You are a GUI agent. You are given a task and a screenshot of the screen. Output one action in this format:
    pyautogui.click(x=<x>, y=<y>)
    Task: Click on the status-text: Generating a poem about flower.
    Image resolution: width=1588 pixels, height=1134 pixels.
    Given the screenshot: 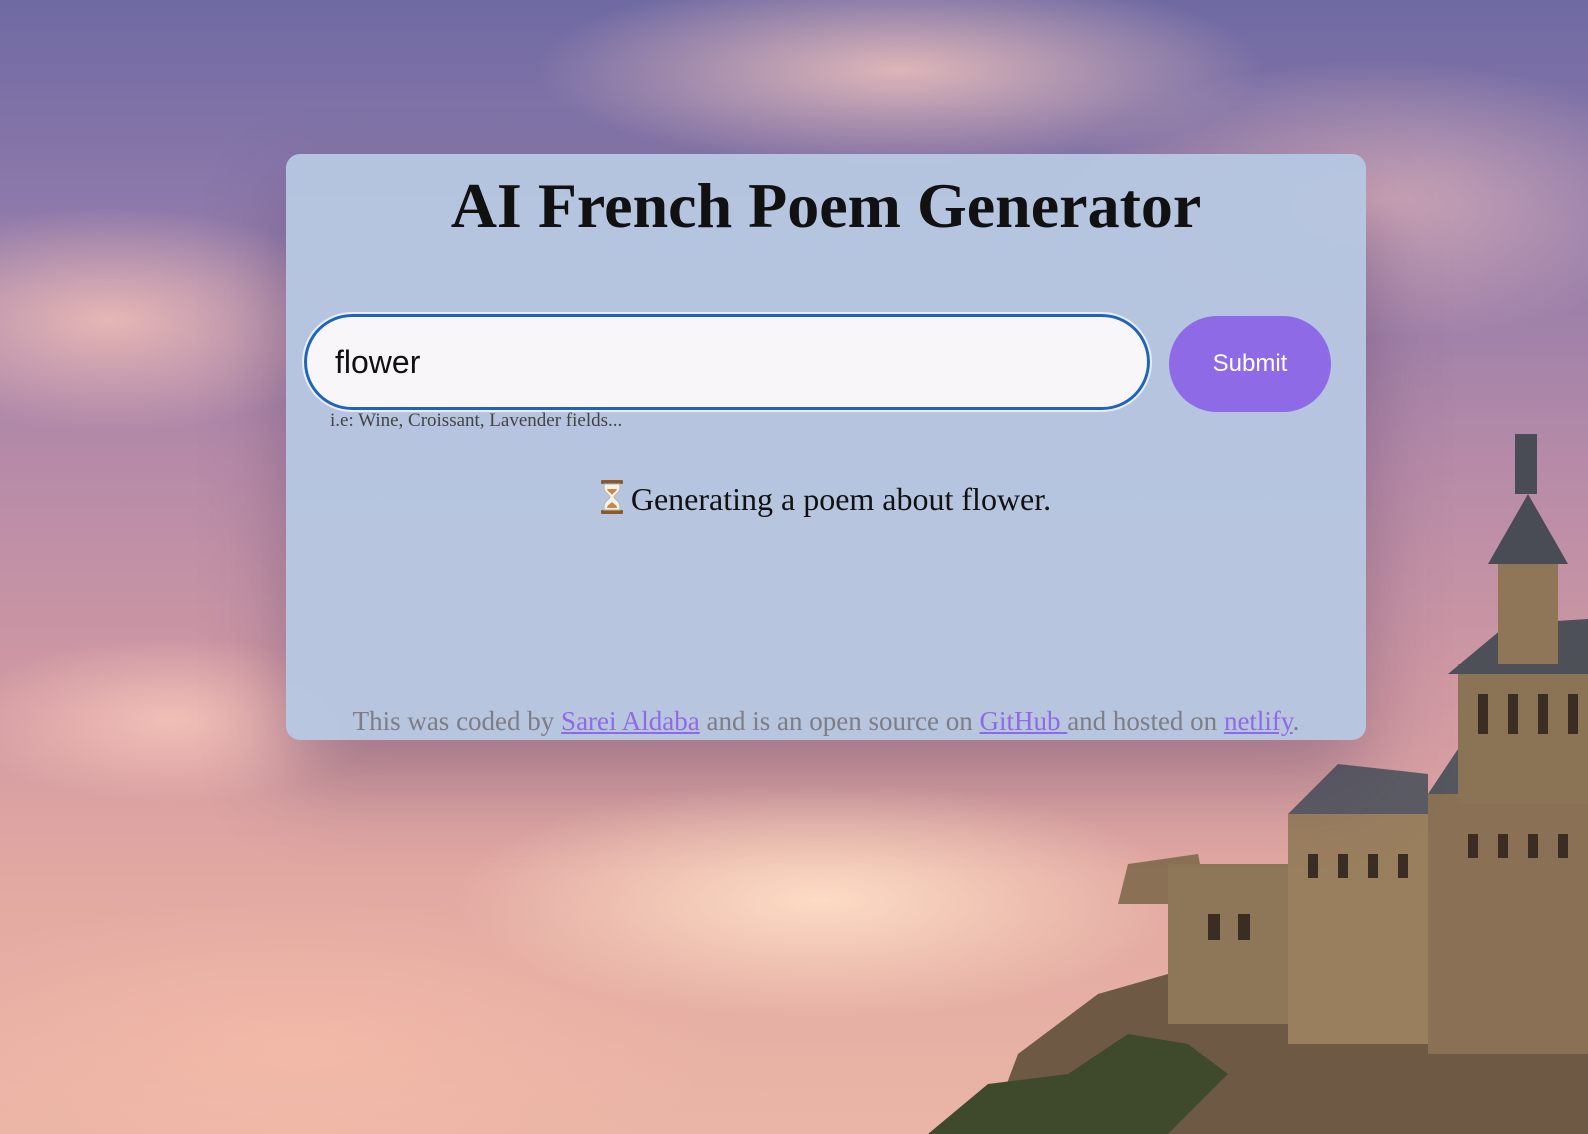 What is the action you would take?
    pyautogui.click(x=841, y=499)
    